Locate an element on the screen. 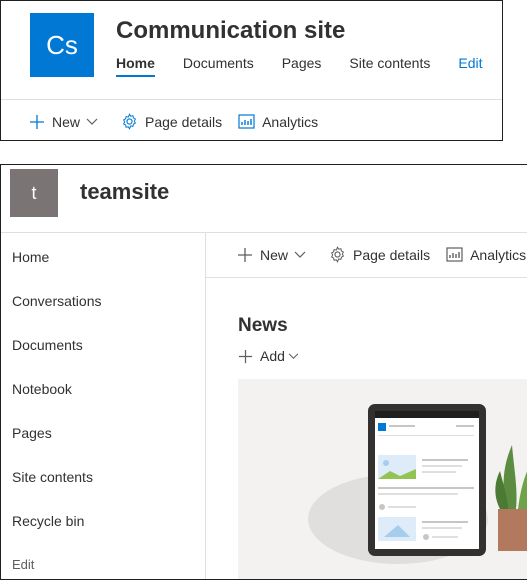 The width and height of the screenshot is (527, 580). site-logo-initial: t is located at coordinates (34, 192).